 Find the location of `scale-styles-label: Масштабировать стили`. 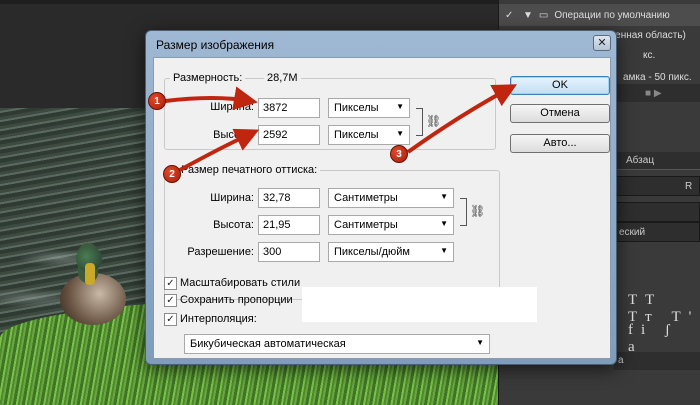

scale-styles-label: Масштабировать стили is located at coordinates (240, 283).